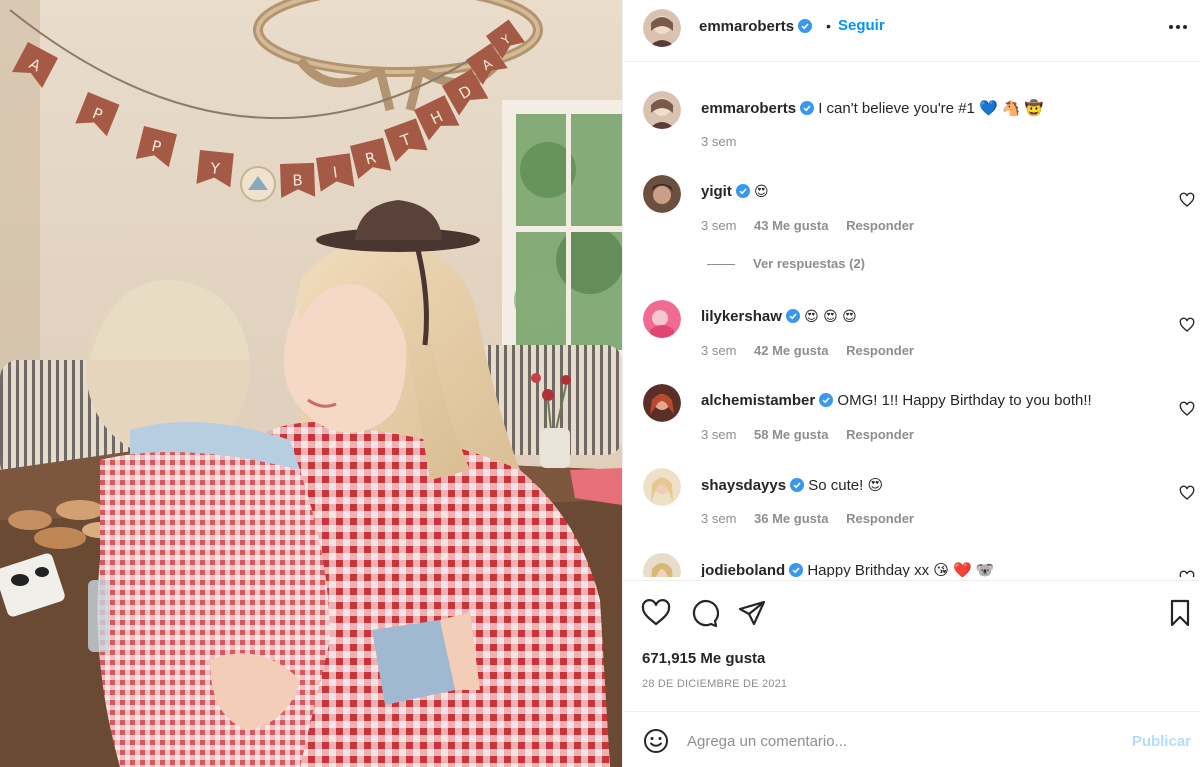 The width and height of the screenshot is (1200, 767). I want to click on comment-icon, so click(704, 613).